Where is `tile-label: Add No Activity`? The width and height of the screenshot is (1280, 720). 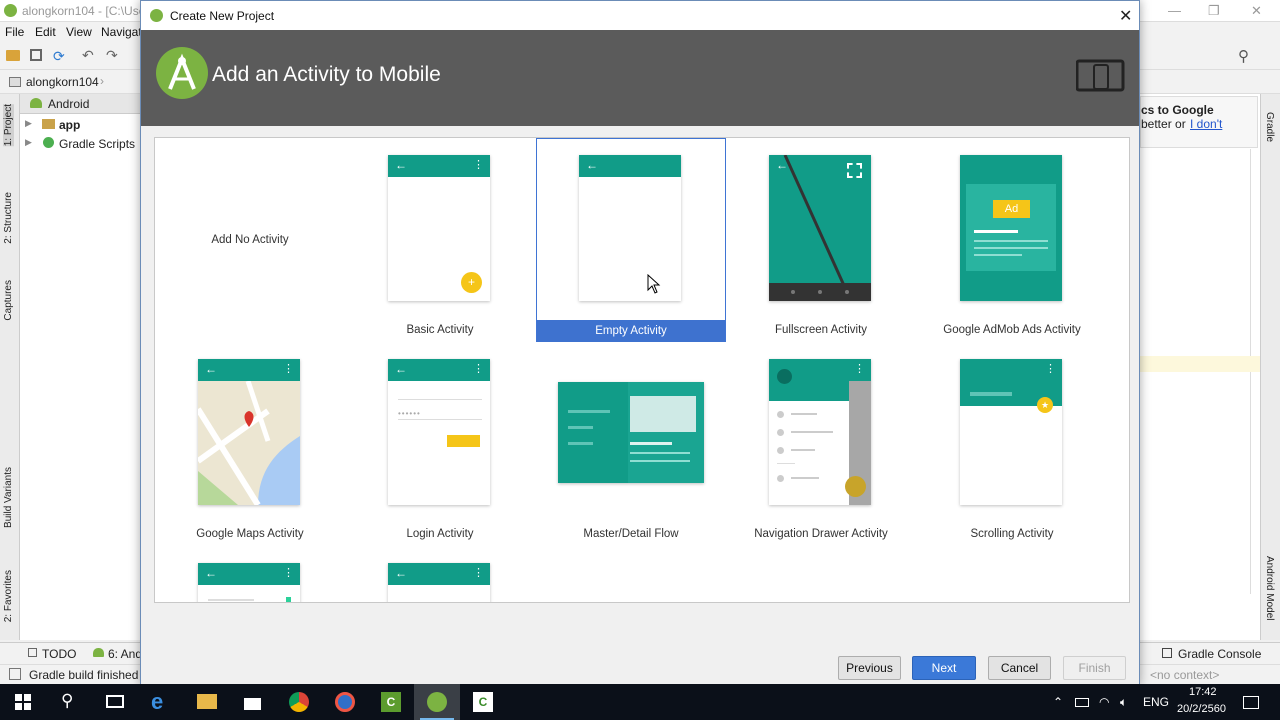 tile-label: Add No Activity is located at coordinates (250, 240).